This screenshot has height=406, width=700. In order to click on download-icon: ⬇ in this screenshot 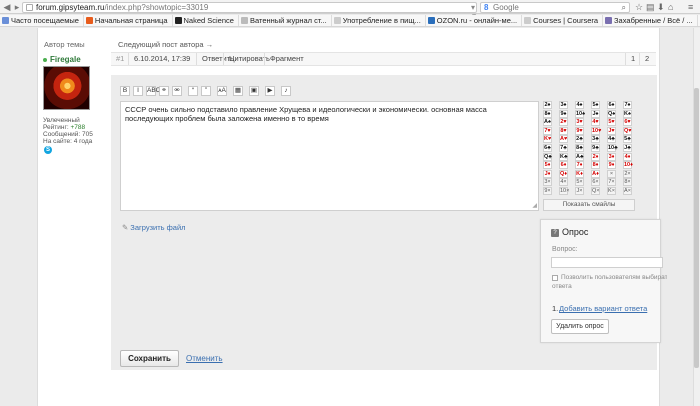, I will do `click(661, 7)`.